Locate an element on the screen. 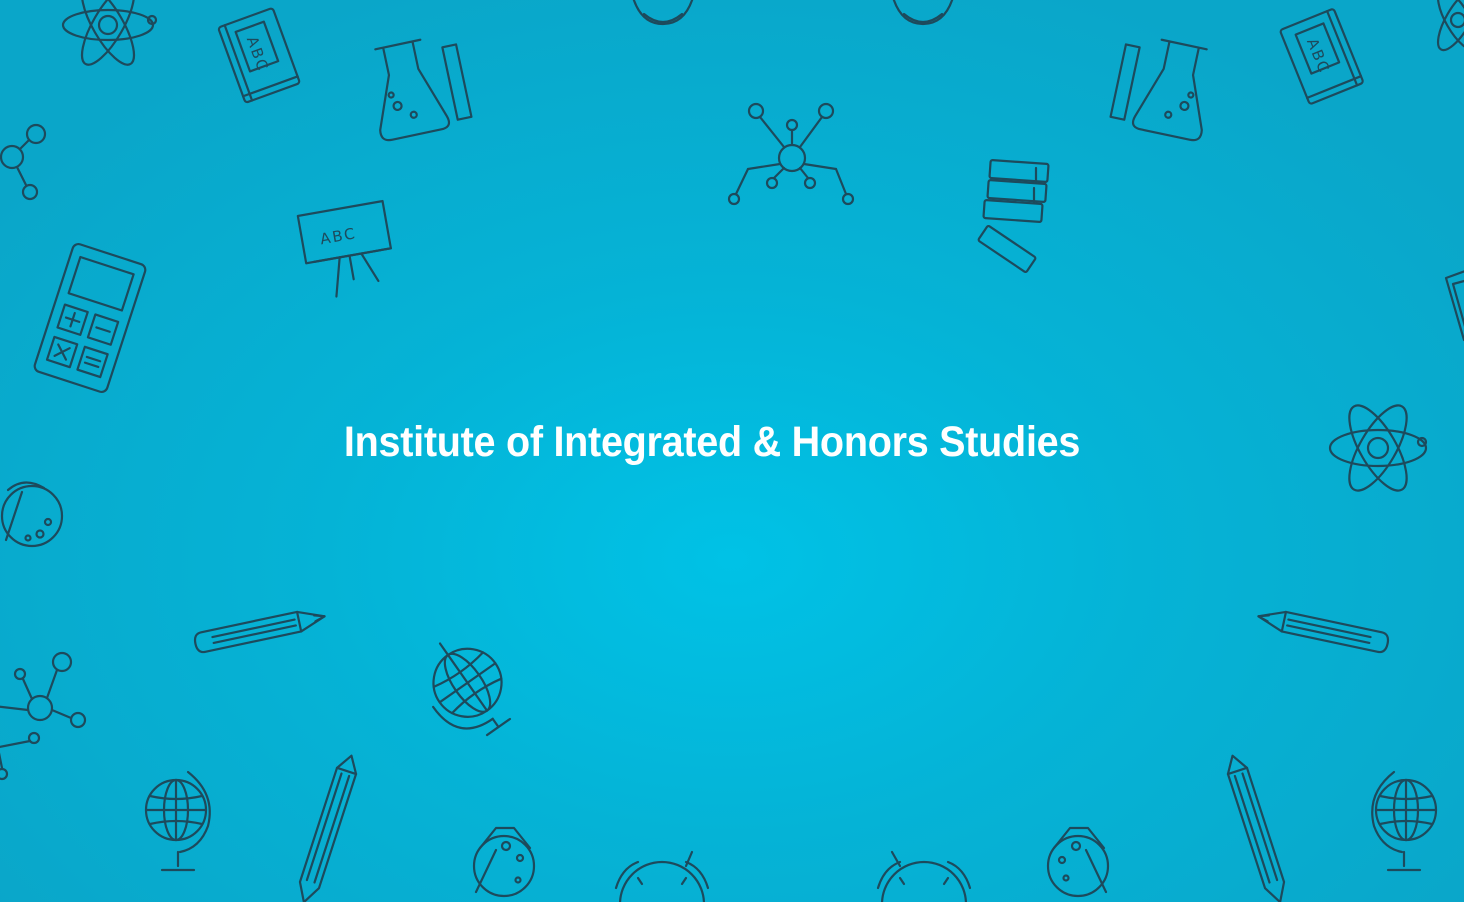  page-title: Institute of Integrated & Honors Studies is located at coordinates (712, 442).